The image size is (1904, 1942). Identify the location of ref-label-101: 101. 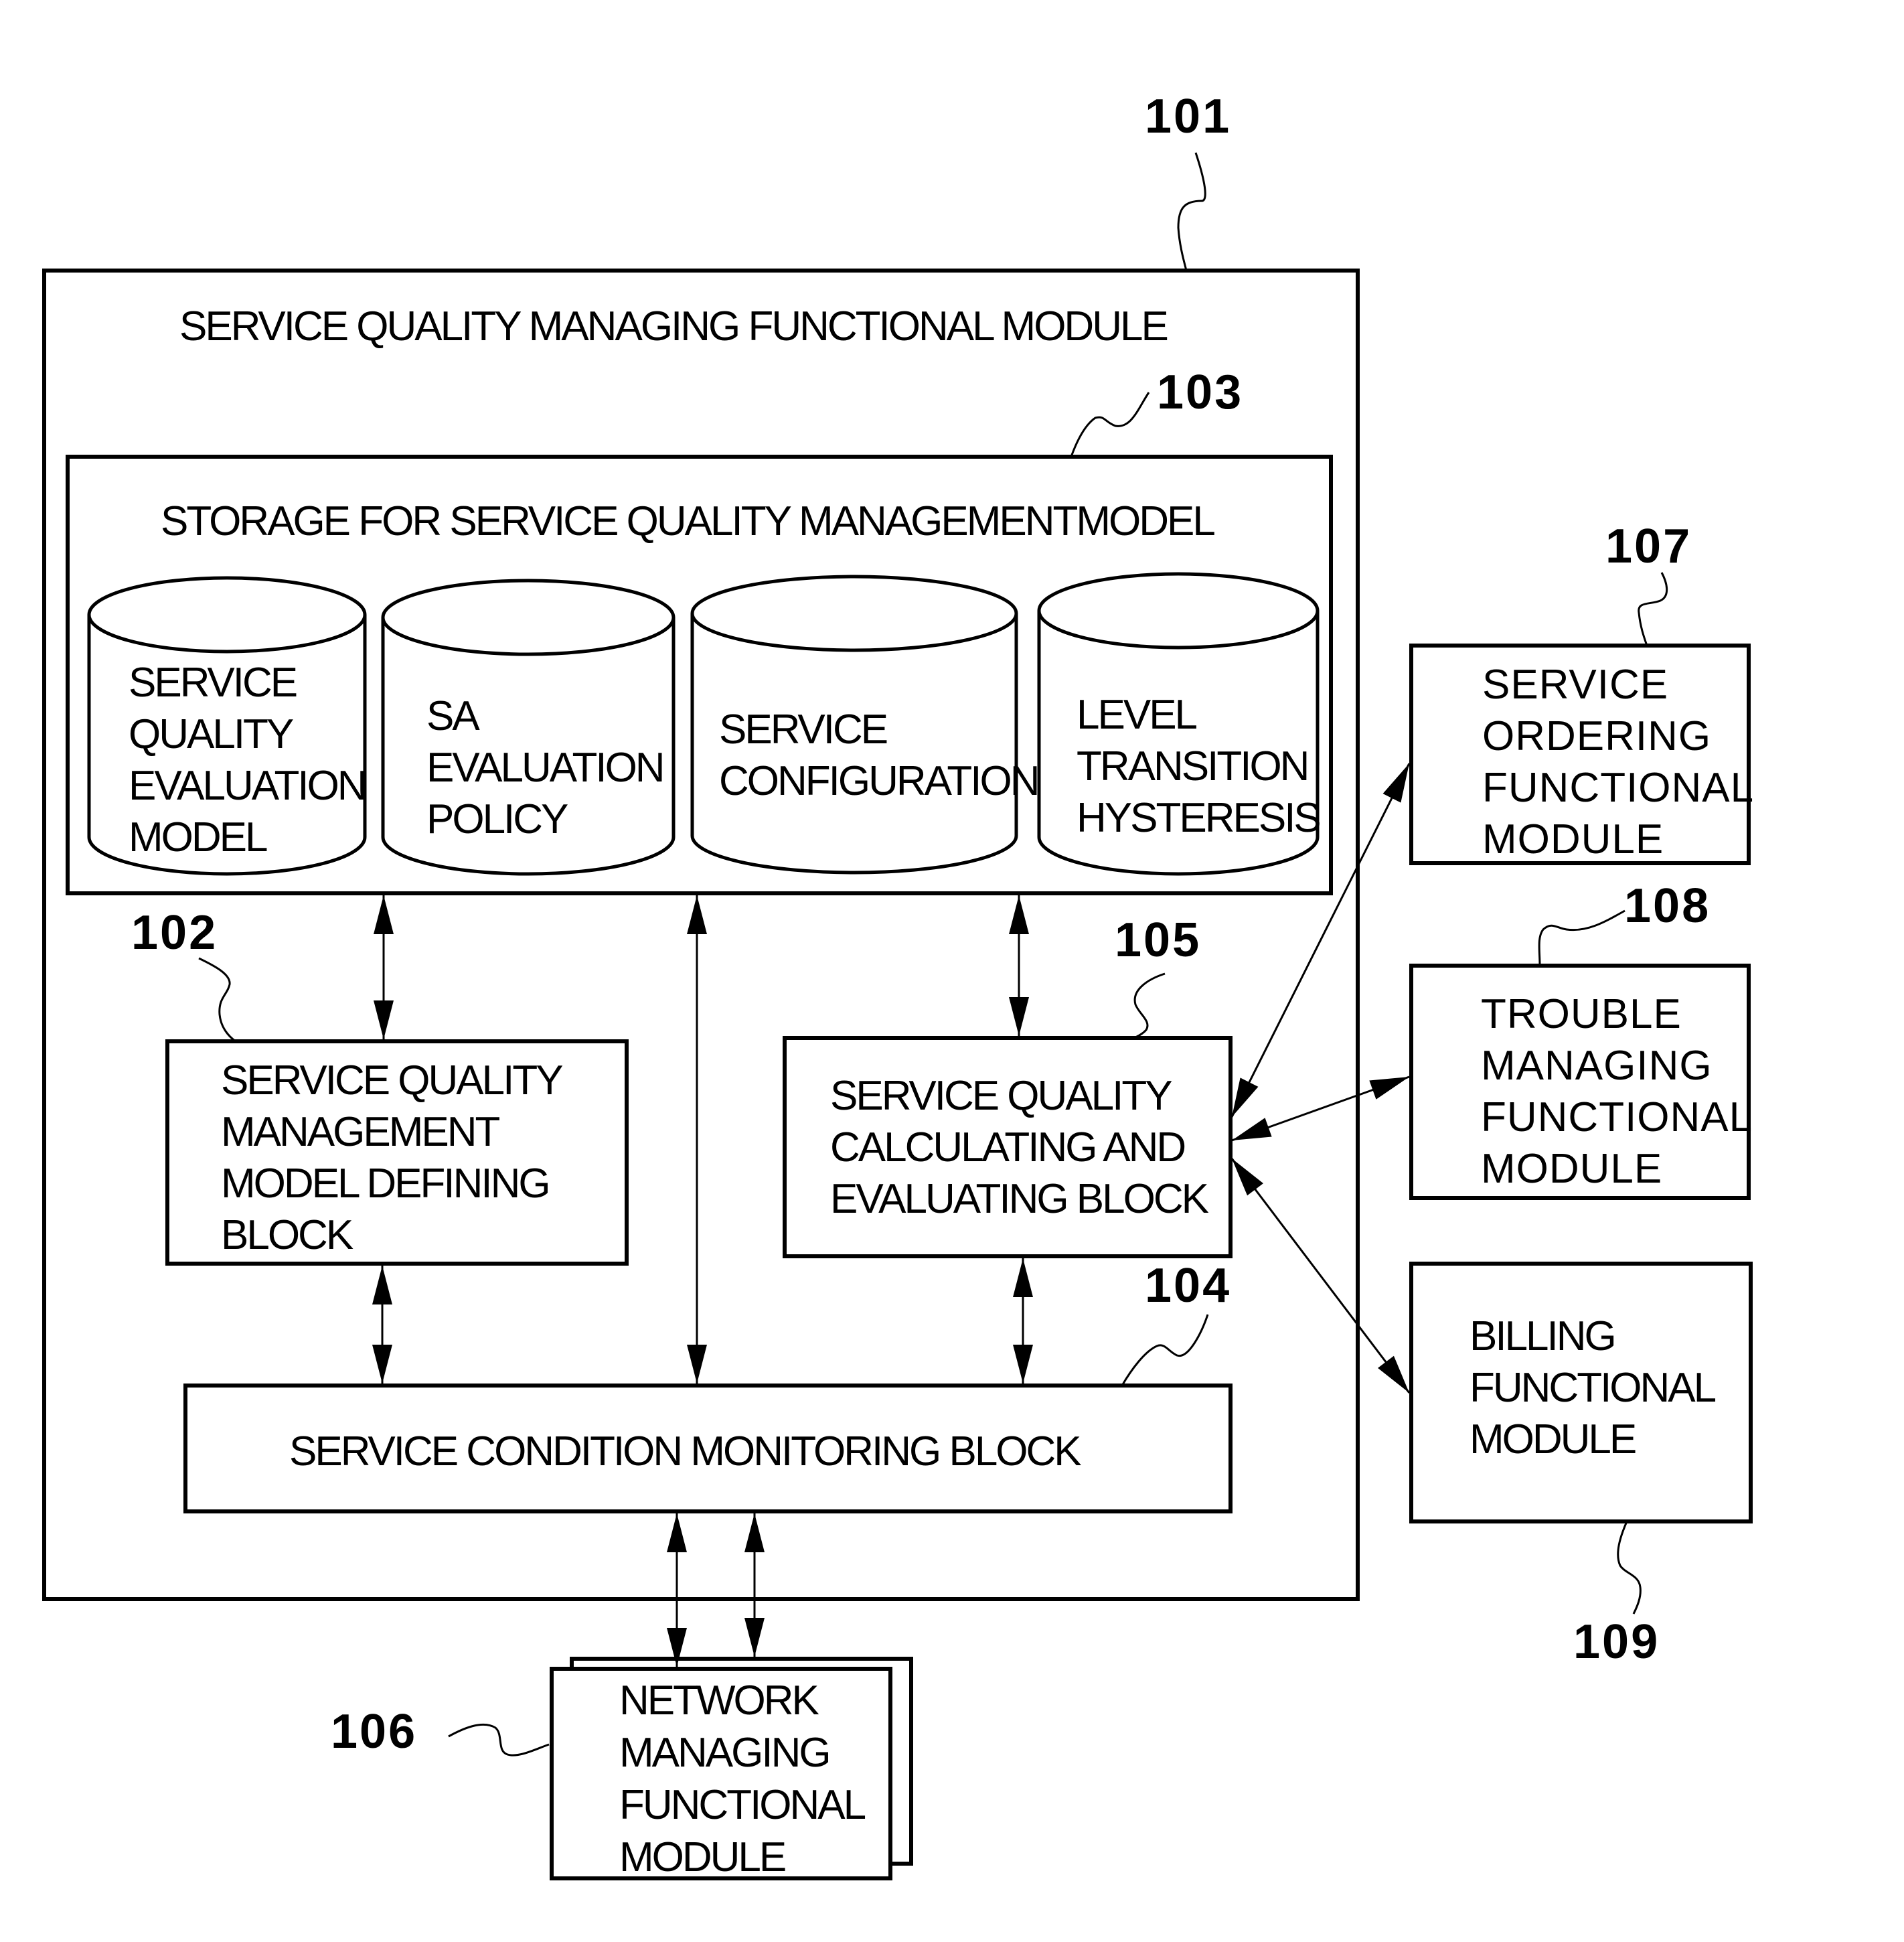
(1188, 116).